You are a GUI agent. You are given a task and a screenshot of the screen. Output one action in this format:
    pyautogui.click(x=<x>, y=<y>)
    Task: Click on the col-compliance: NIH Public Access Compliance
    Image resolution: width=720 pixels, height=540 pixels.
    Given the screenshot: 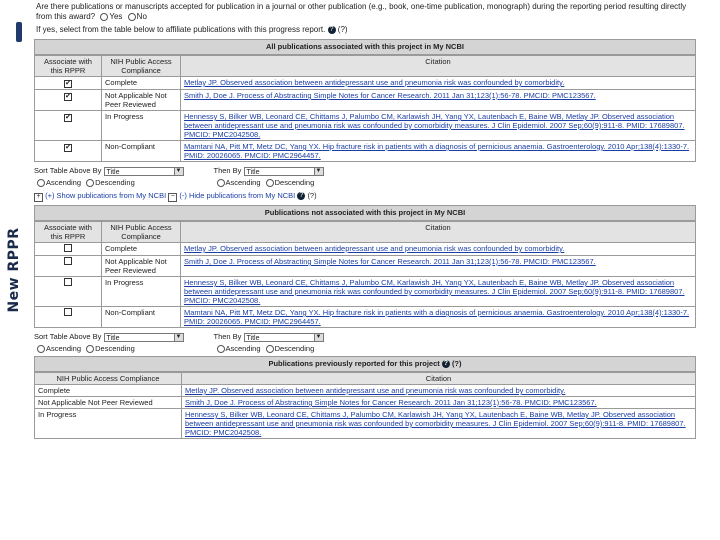 What is the action you would take?
    pyautogui.click(x=141, y=232)
    